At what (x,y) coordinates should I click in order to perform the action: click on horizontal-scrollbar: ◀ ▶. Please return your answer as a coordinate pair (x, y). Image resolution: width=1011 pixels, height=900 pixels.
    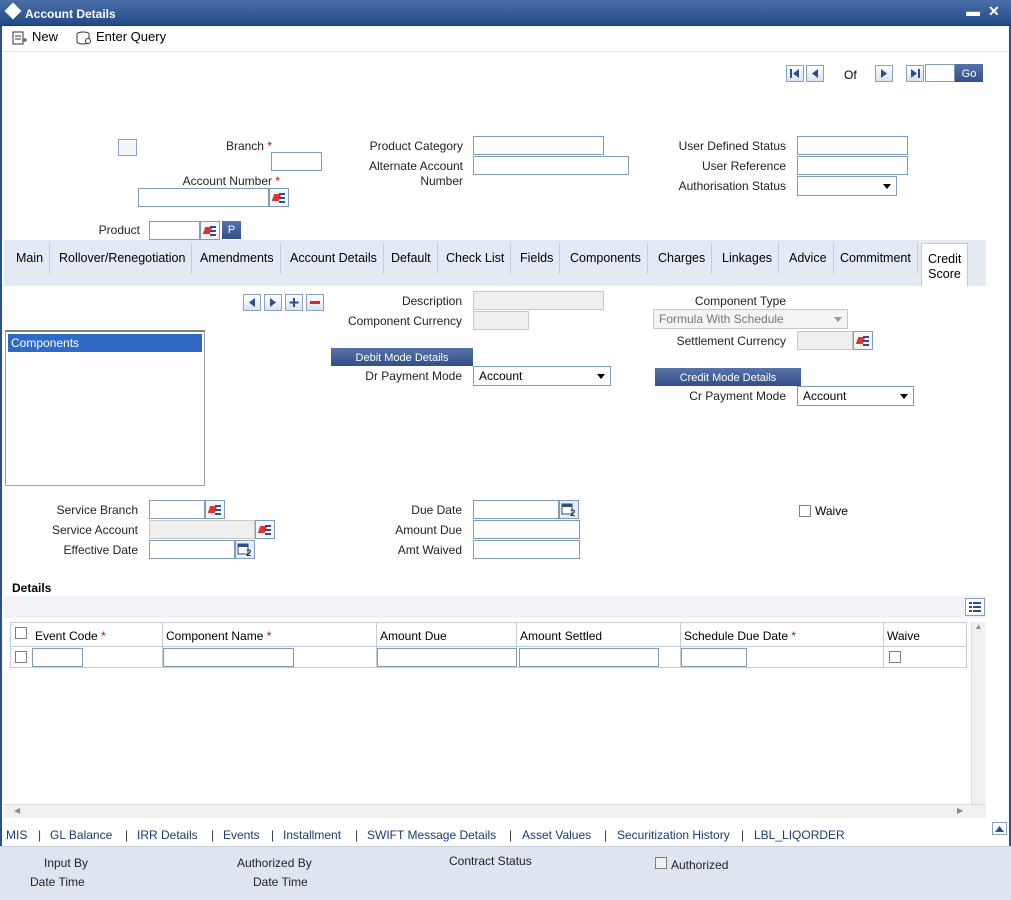
    Looking at the image, I should click on (495, 811).